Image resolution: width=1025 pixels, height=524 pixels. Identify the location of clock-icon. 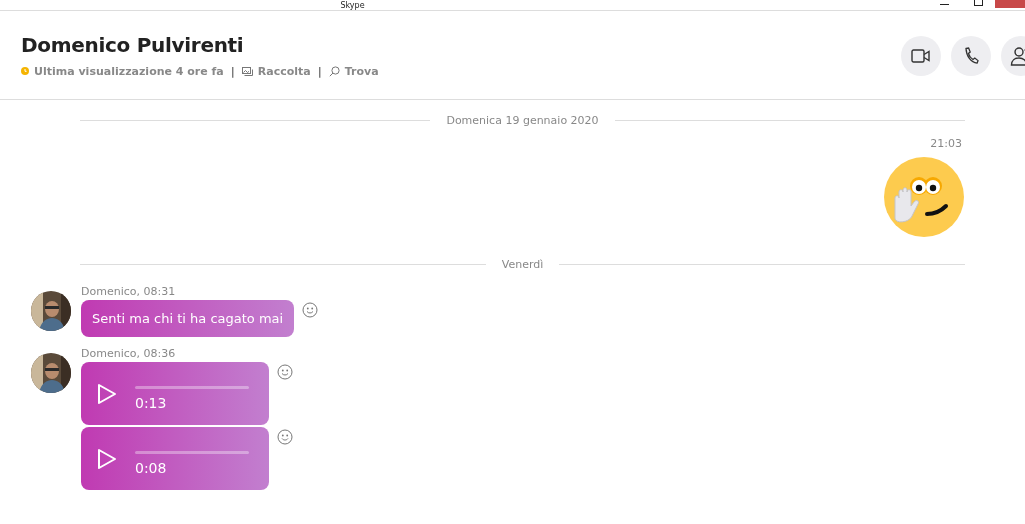
(25, 71).